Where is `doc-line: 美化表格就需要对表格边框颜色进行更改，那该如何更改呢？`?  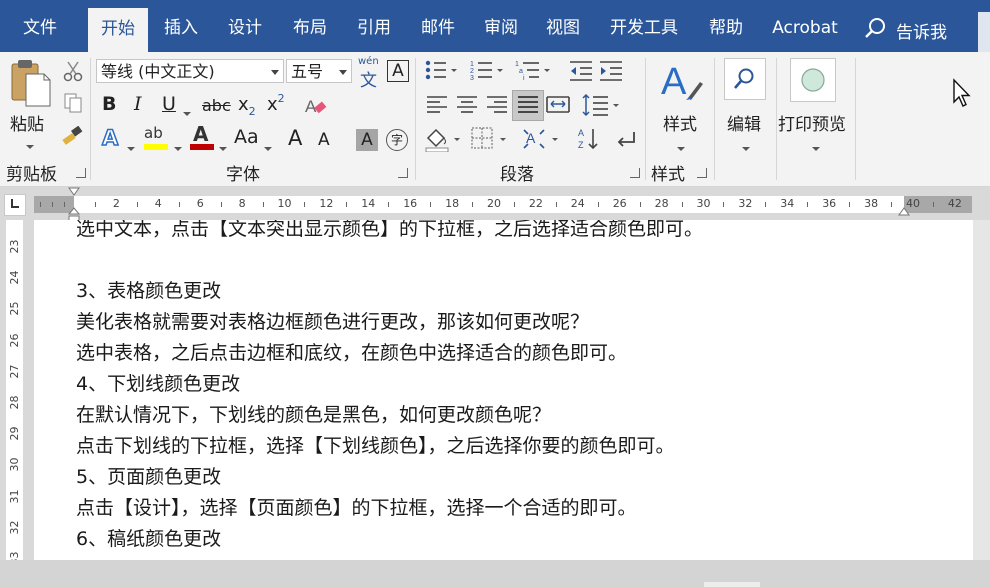 doc-line: 美化表格就需要对表格边框颜色进行更改，那该如何更改呢？ is located at coordinates (332, 320).